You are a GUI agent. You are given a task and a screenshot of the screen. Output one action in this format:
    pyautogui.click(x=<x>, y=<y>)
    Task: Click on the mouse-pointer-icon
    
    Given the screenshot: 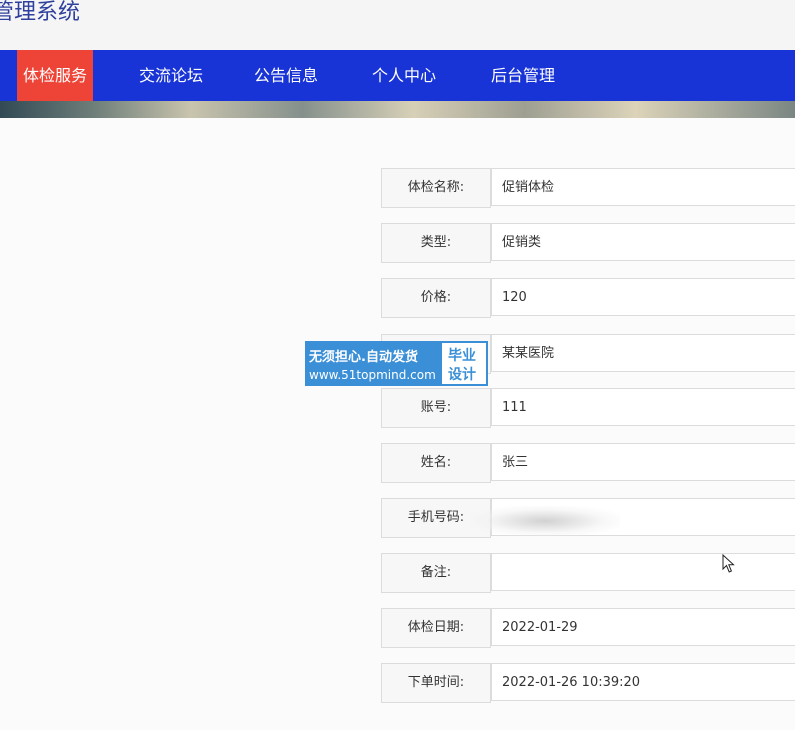 What is the action you would take?
    pyautogui.click(x=729, y=565)
    